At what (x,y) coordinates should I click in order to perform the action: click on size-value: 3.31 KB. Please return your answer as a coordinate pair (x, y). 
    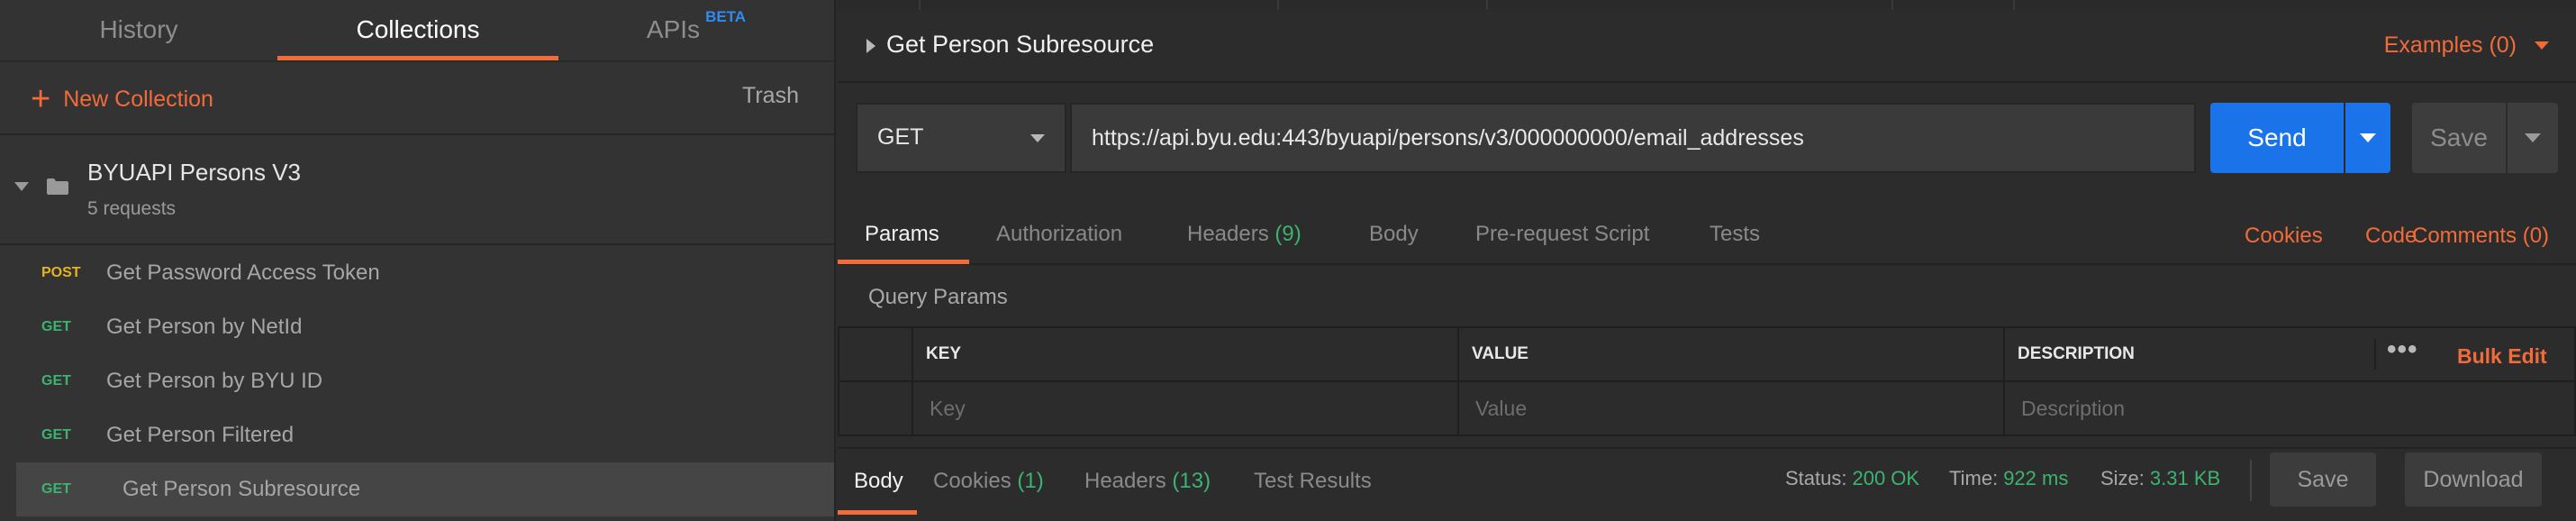
    Looking at the image, I should click on (2185, 478).